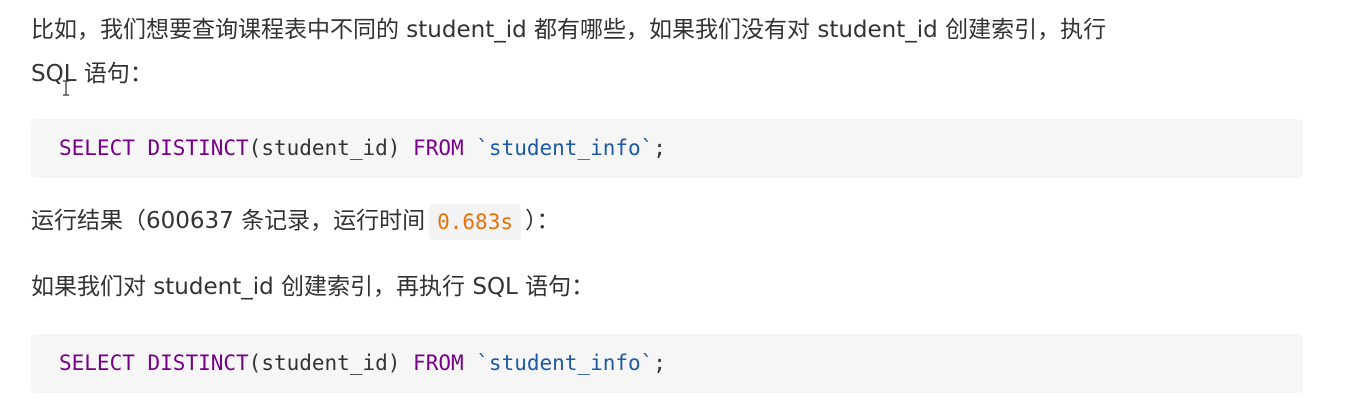 The width and height of the screenshot is (1355, 406). What do you see at coordinates (313, 287) in the screenshot?
I see `paragraph-index-text: 如果我们对 student_id 创建索引，再执行 SQL 语句：` at bounding box center [313, 287].